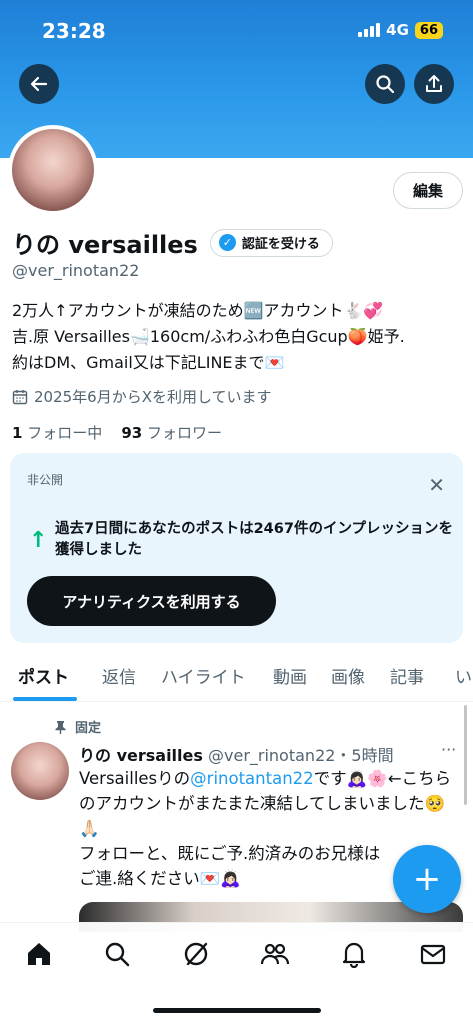 This screenshot has height=1024, width=473. I want to click on post-author-name: りの versailles, so click(141, 755).